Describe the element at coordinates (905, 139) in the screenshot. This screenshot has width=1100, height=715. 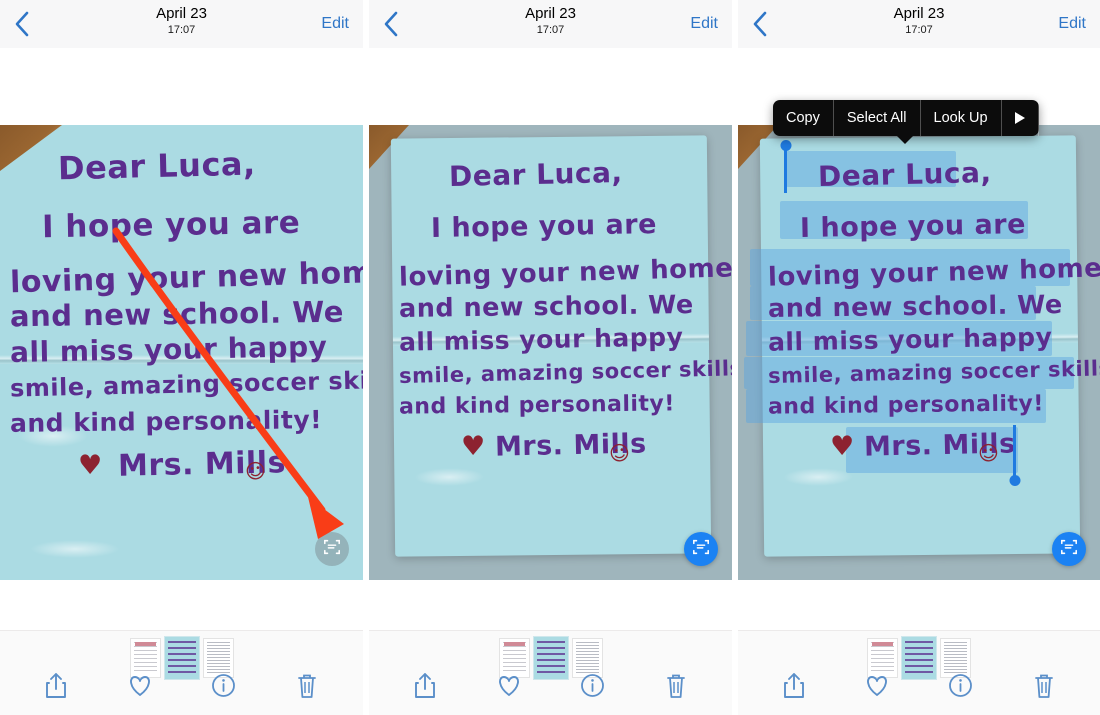
I see `menu-caret` at that location.